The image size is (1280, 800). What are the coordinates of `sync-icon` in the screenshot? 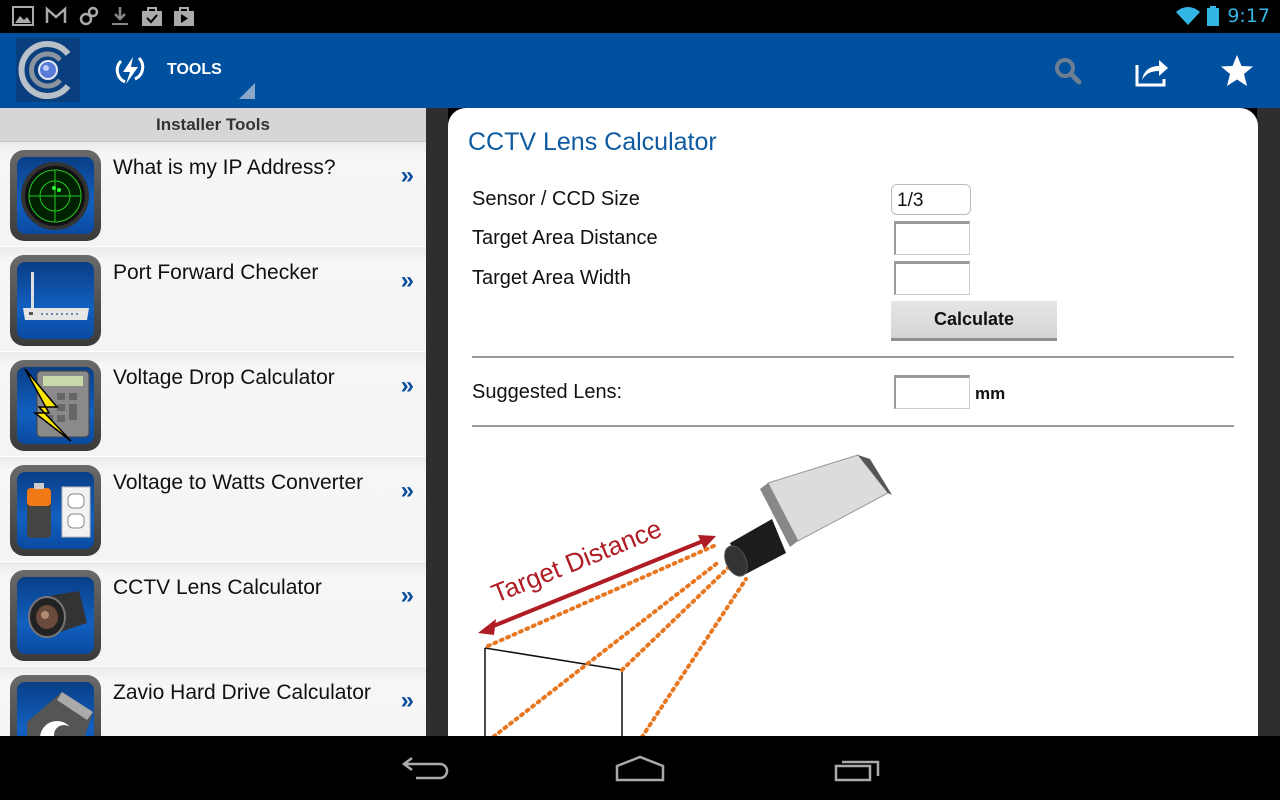 It's located at (89, 16).